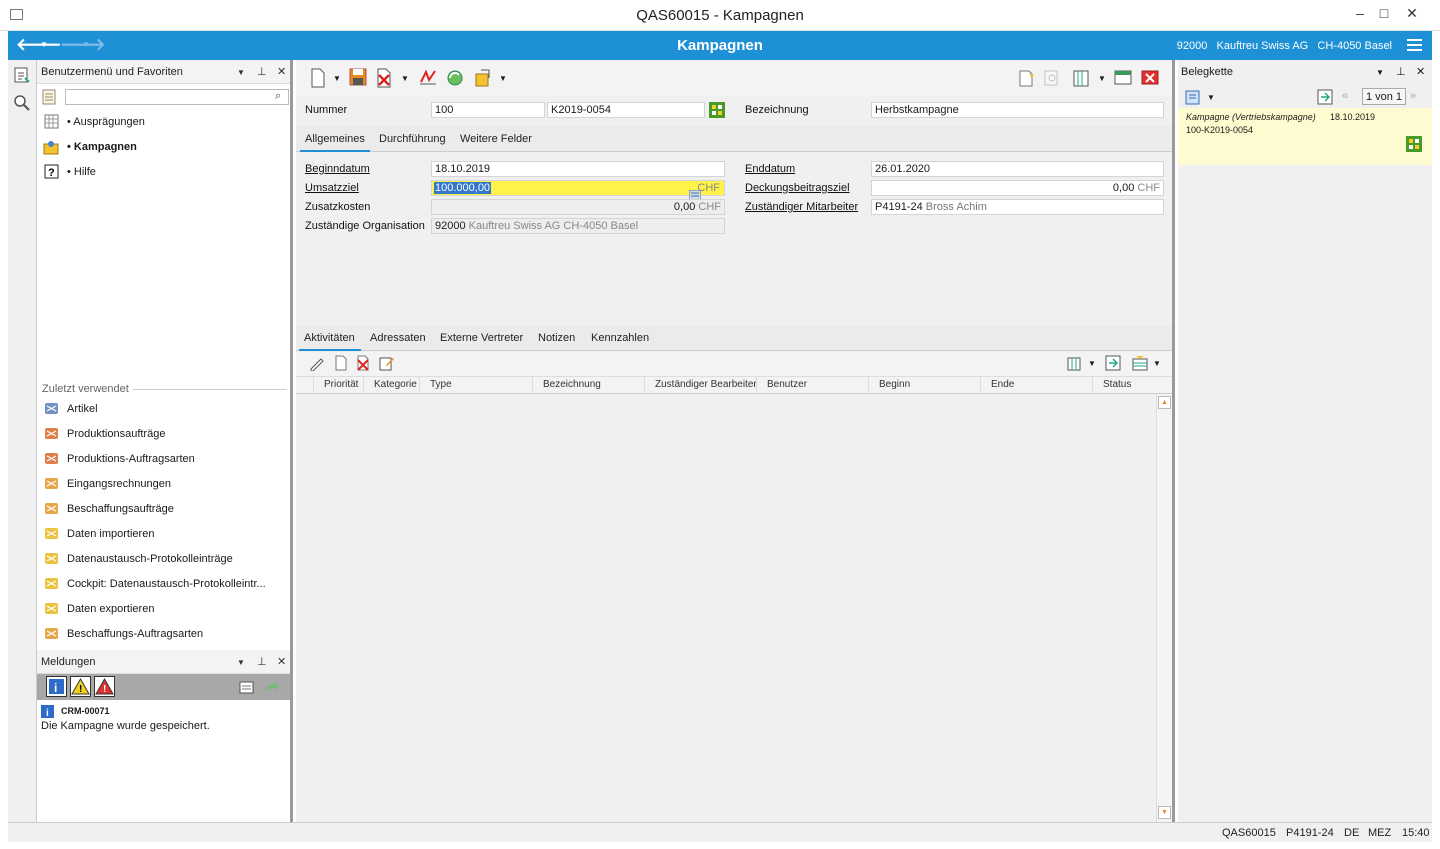 This screenshot has height=849, width=1440. What do you see at coordinates (163, 560) in the screenshot?
I see `recent-item: Datenaustausch-Protokolleinträge` at bounding box center [163, 560].